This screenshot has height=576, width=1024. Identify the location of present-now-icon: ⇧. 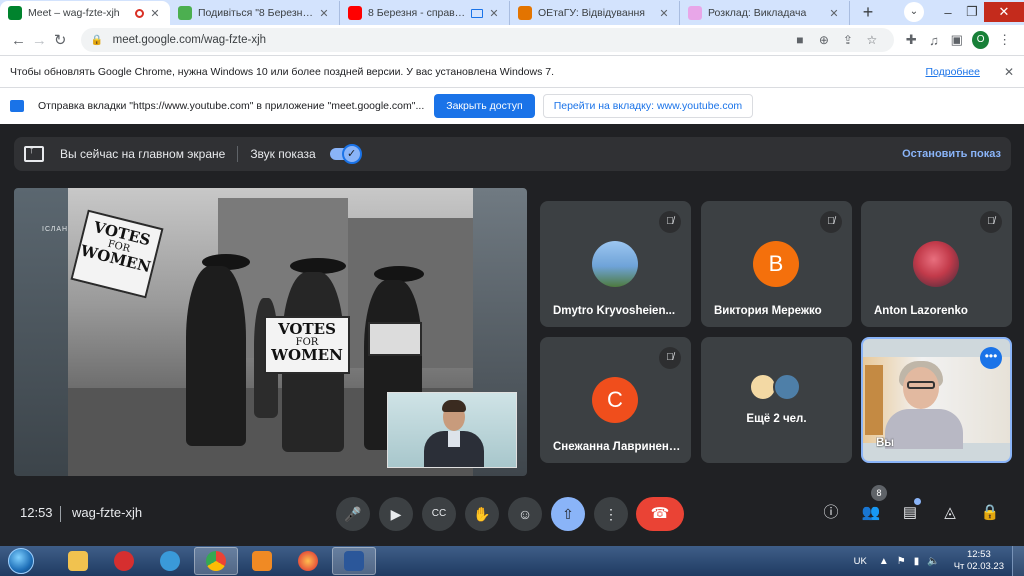
(568, 514).